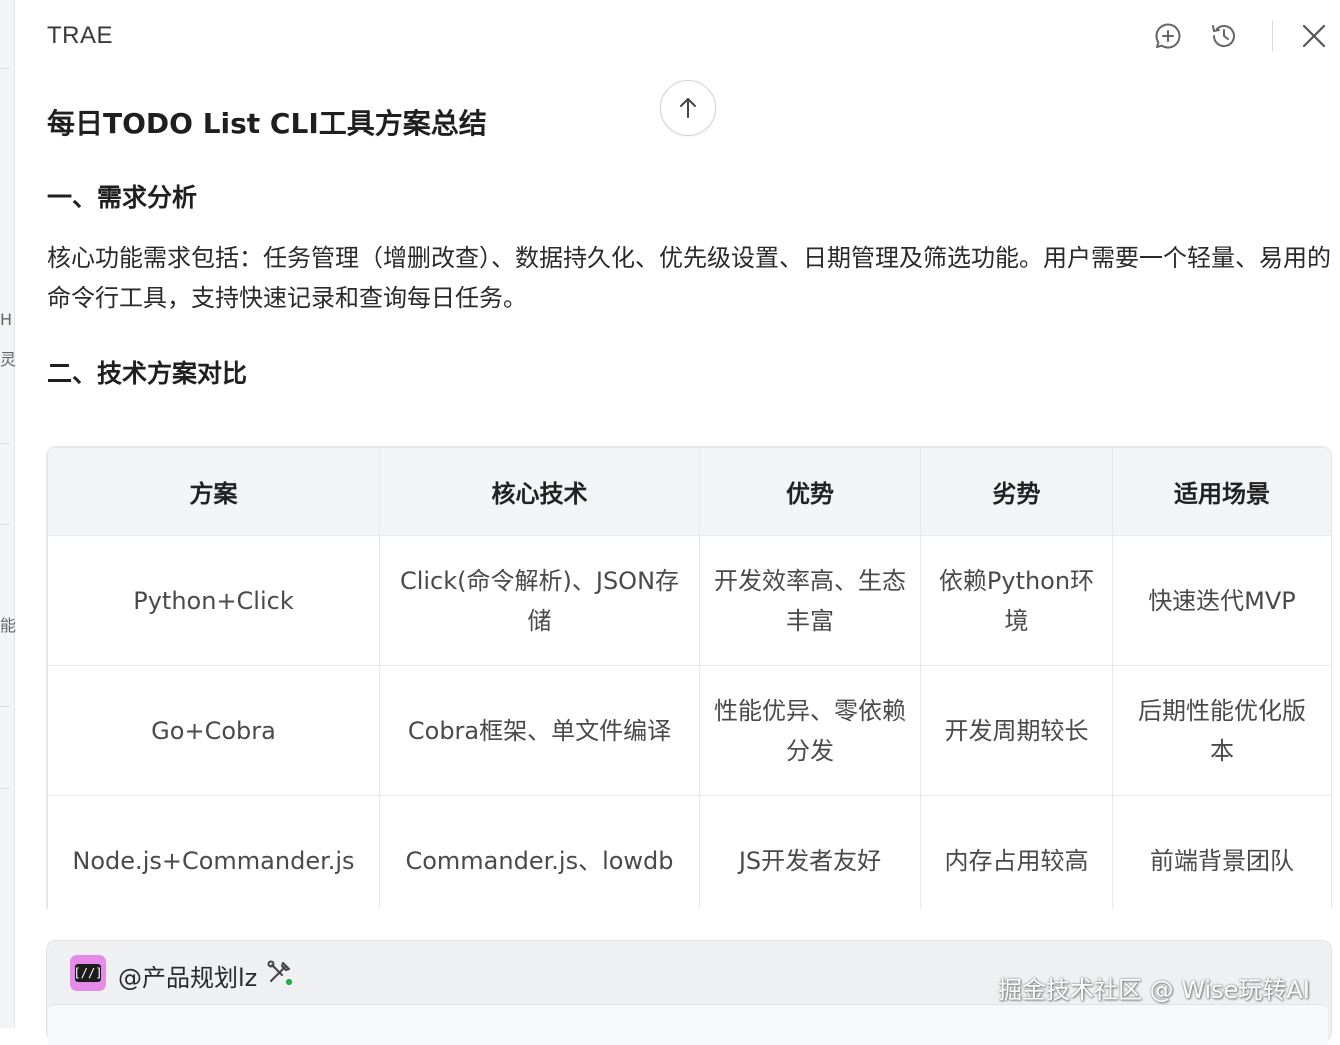 This screenshot has width=1340, height=1045. What do you see at coordinates (187, 975) in the screenshot?
I see `agent-mention-label: @产品规划lz` at bounding box center [187, 975].